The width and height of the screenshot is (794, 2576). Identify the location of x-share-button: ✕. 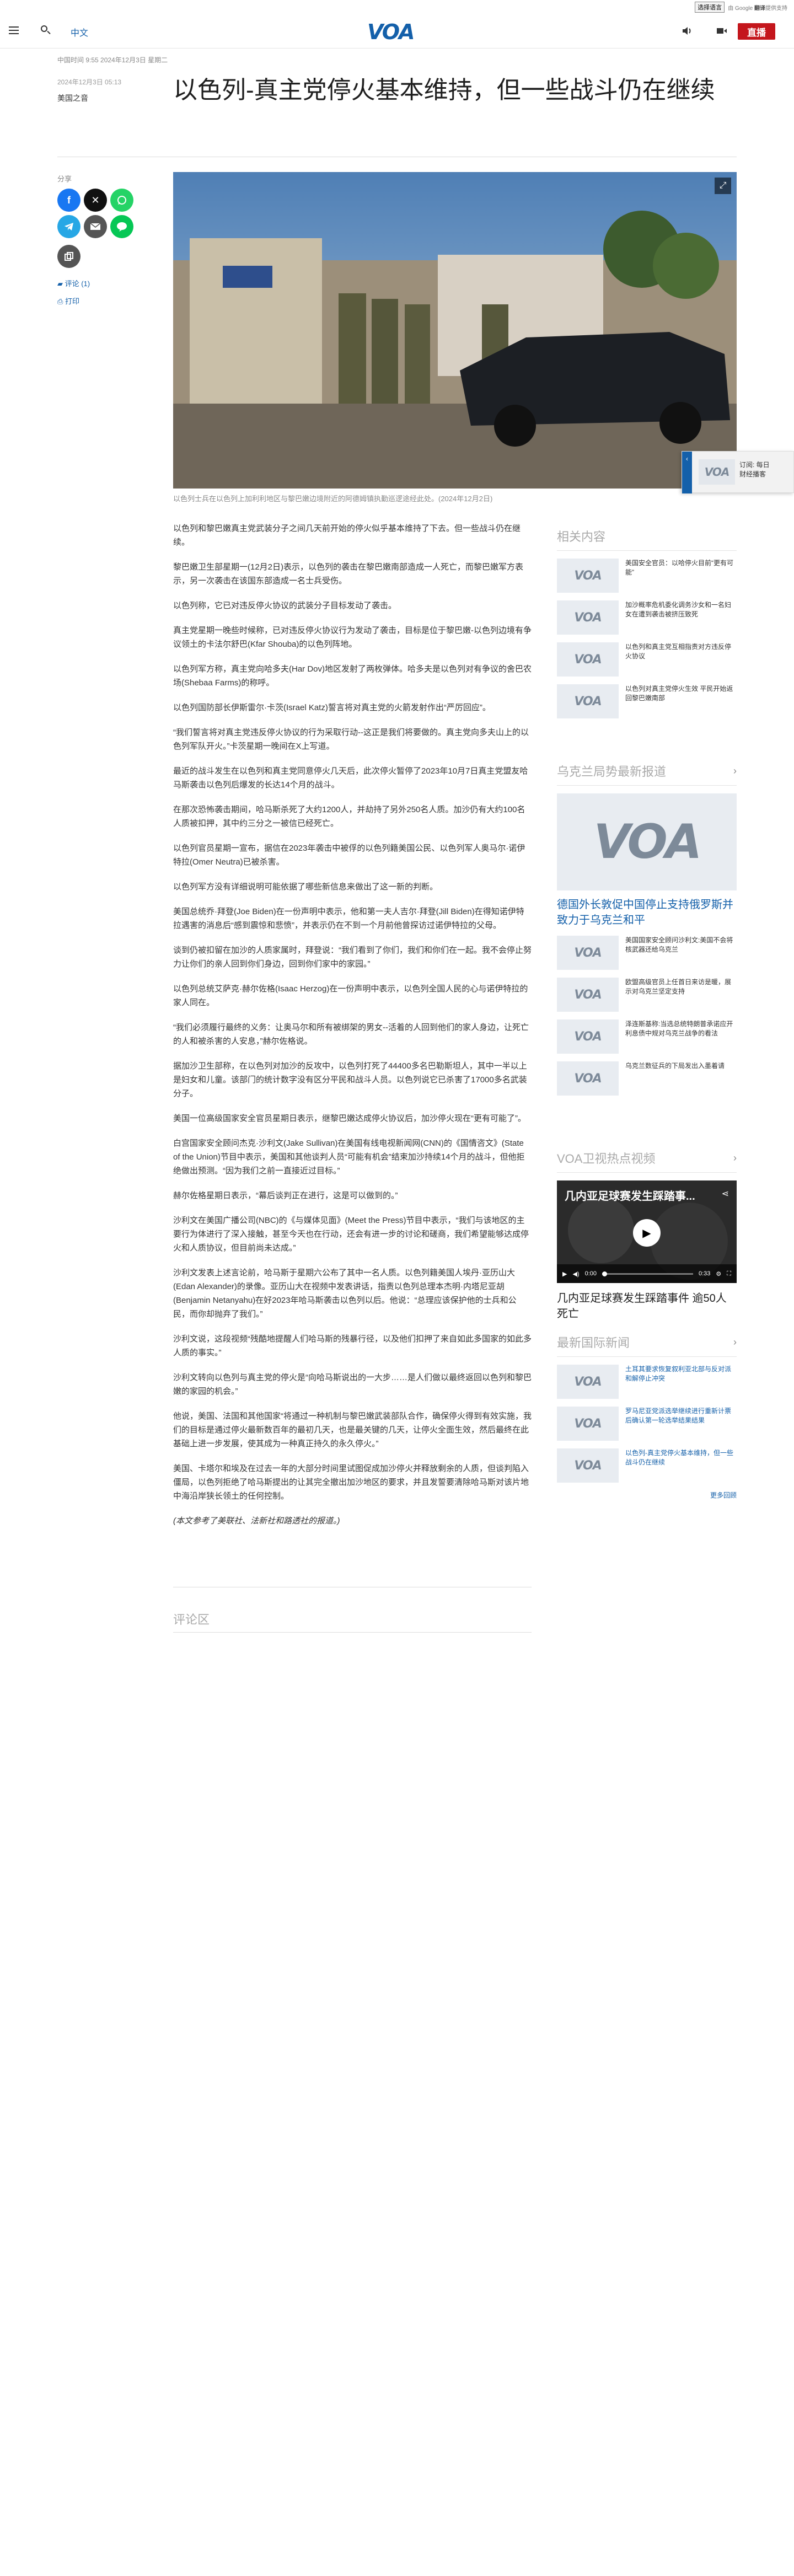
(95, 201).